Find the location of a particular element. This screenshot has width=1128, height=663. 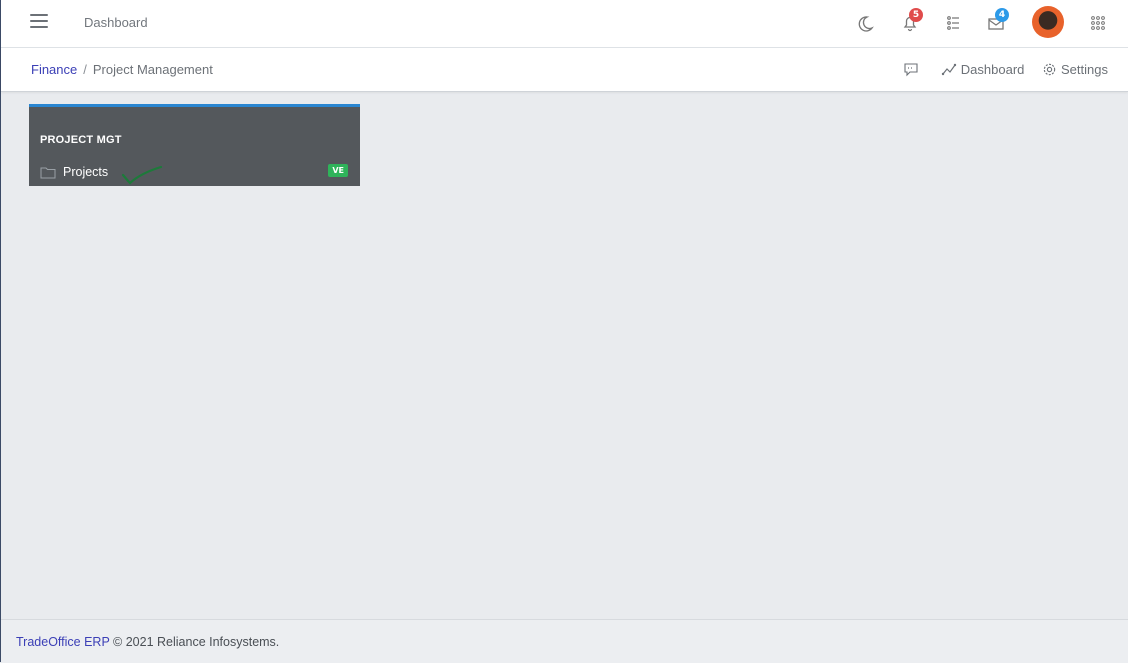

footer-copyright: © 2021 Reliance Infosystems. is located at coordinates (196, 642).